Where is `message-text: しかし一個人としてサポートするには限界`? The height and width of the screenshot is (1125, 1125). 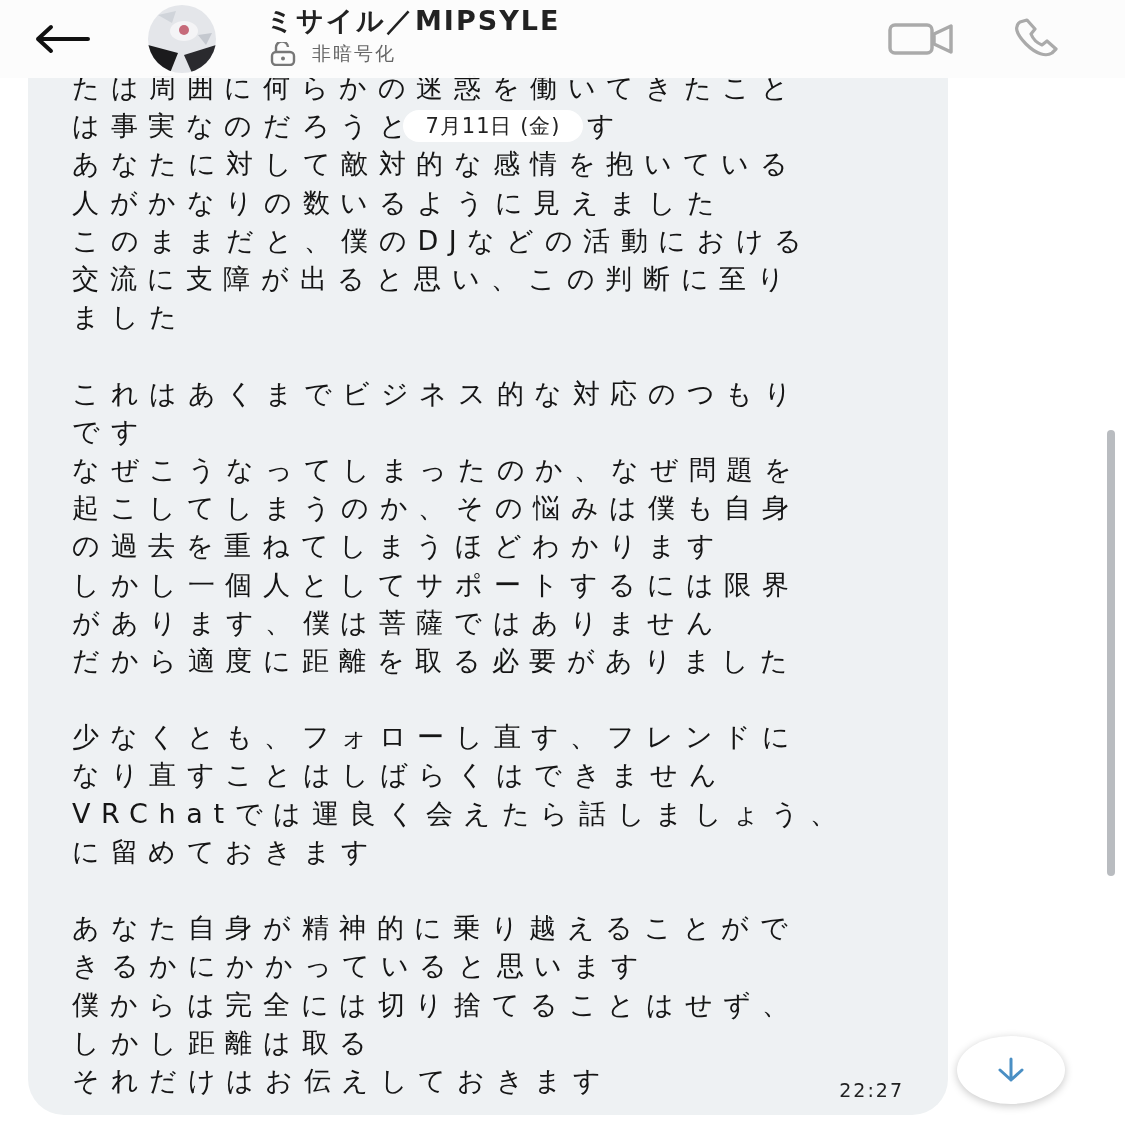 message-text: しかし一個人としてサポートするには限界 is located at coordinates (436, 584).